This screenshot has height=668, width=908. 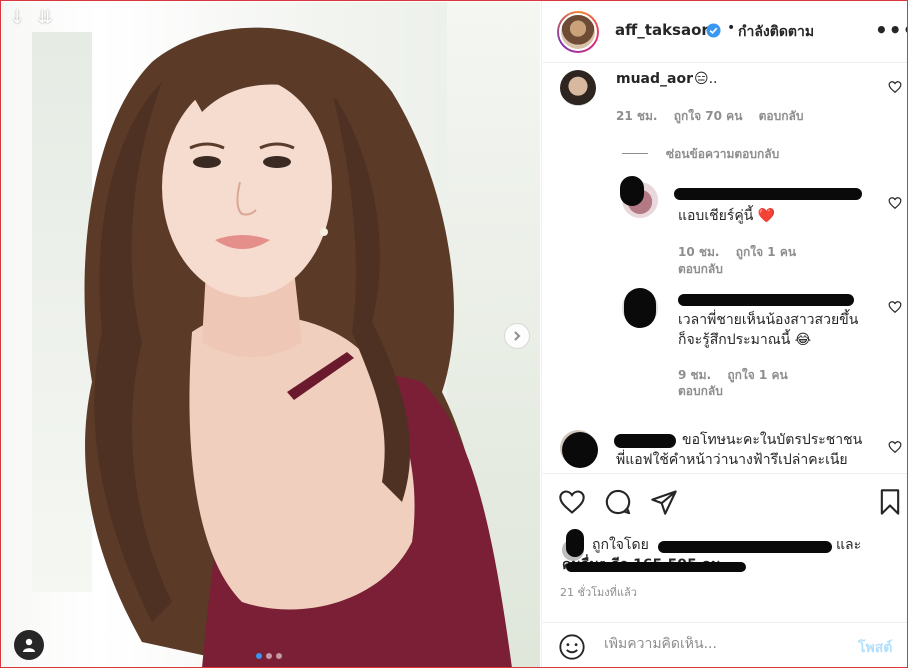 I want to click on reply-text-line2: ก็จะรู้สึกประมาณนี้ 😂, so click(x=745, y=340).